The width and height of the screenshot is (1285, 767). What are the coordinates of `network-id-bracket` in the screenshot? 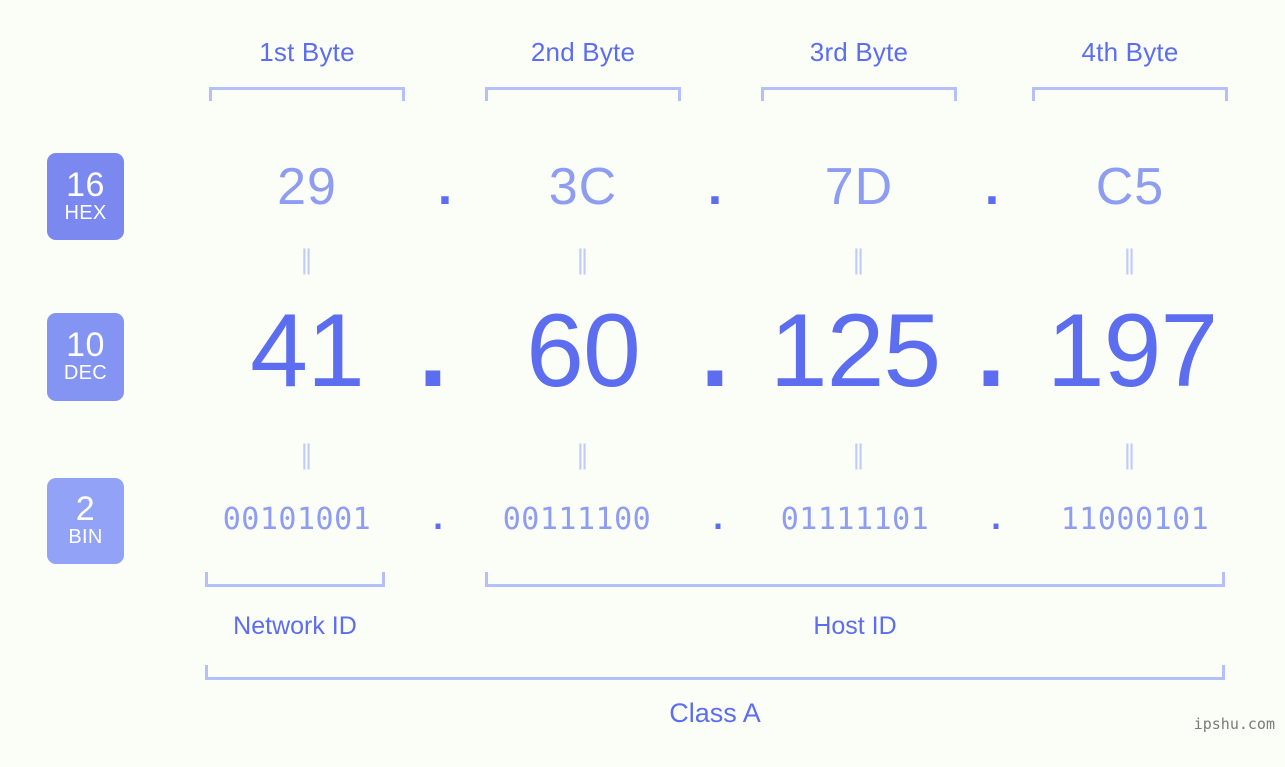 It's located at (295, 579).